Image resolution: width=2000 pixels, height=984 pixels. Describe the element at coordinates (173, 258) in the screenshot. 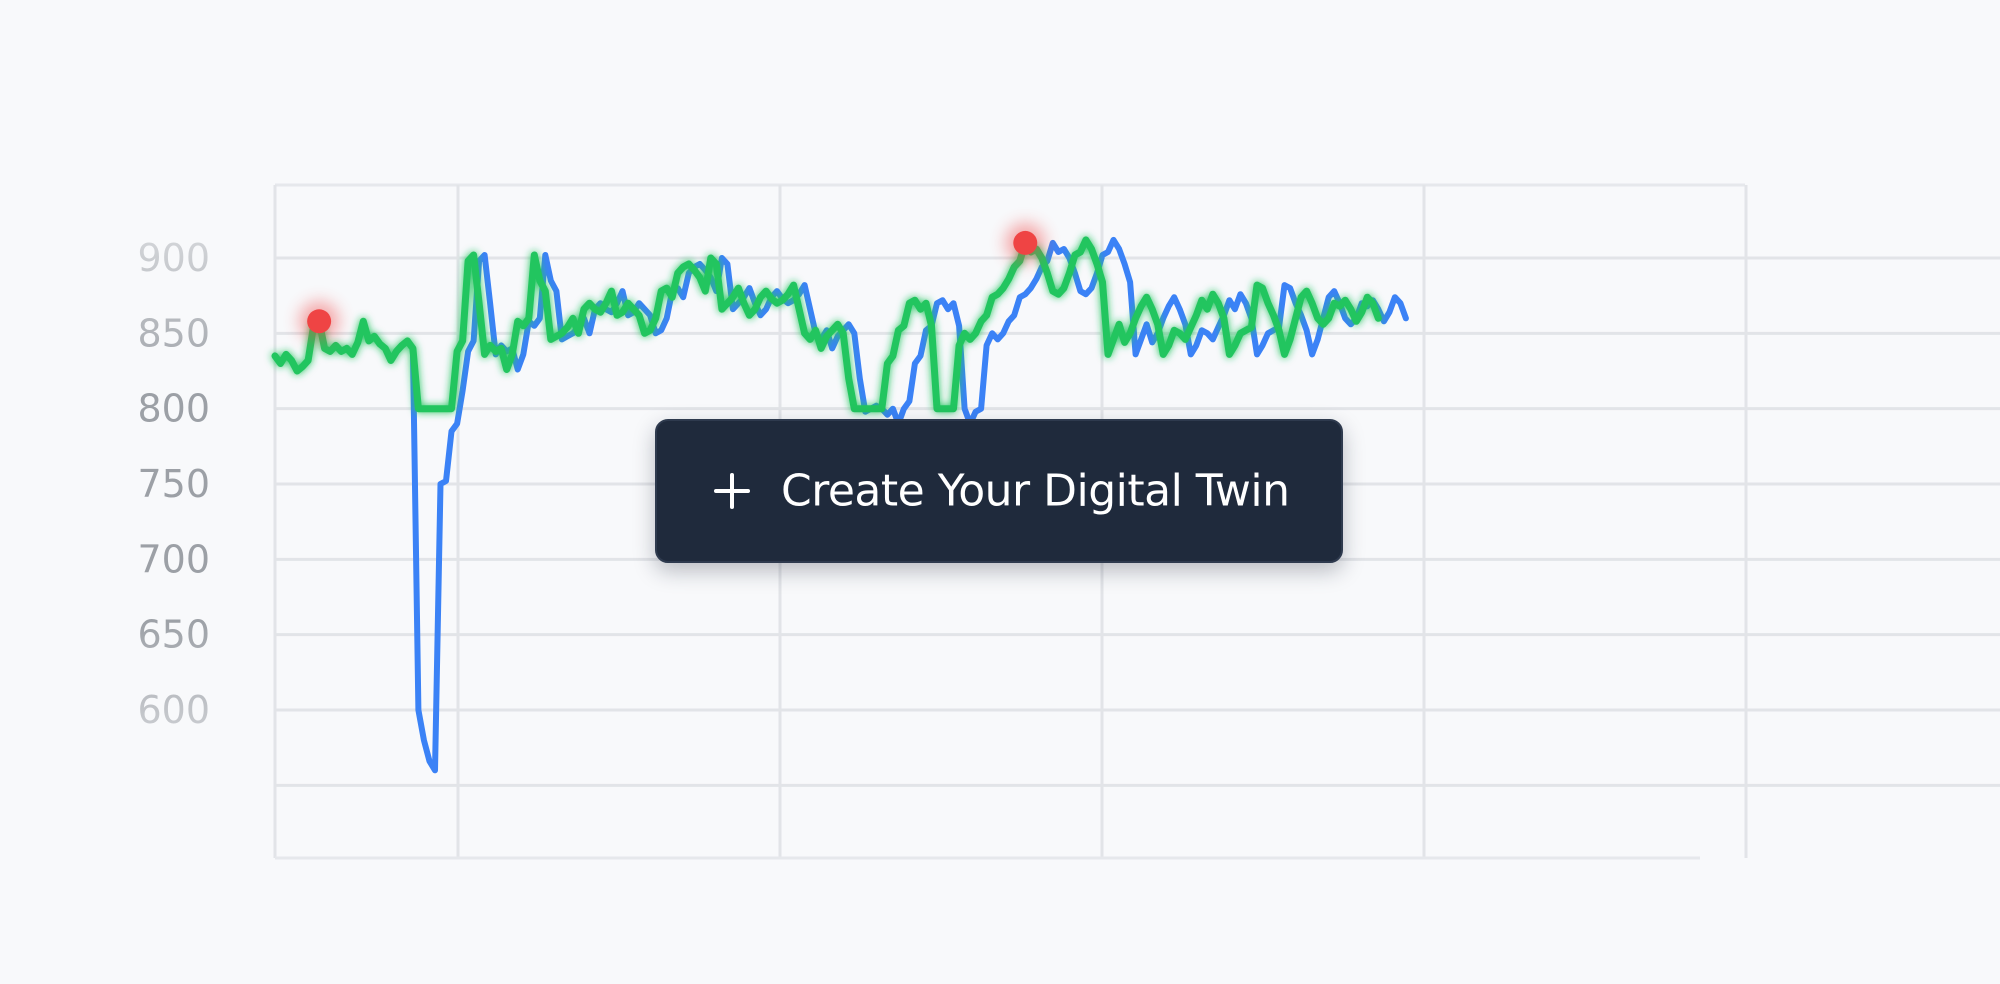

I see `y-tick-label: 900` at that location.